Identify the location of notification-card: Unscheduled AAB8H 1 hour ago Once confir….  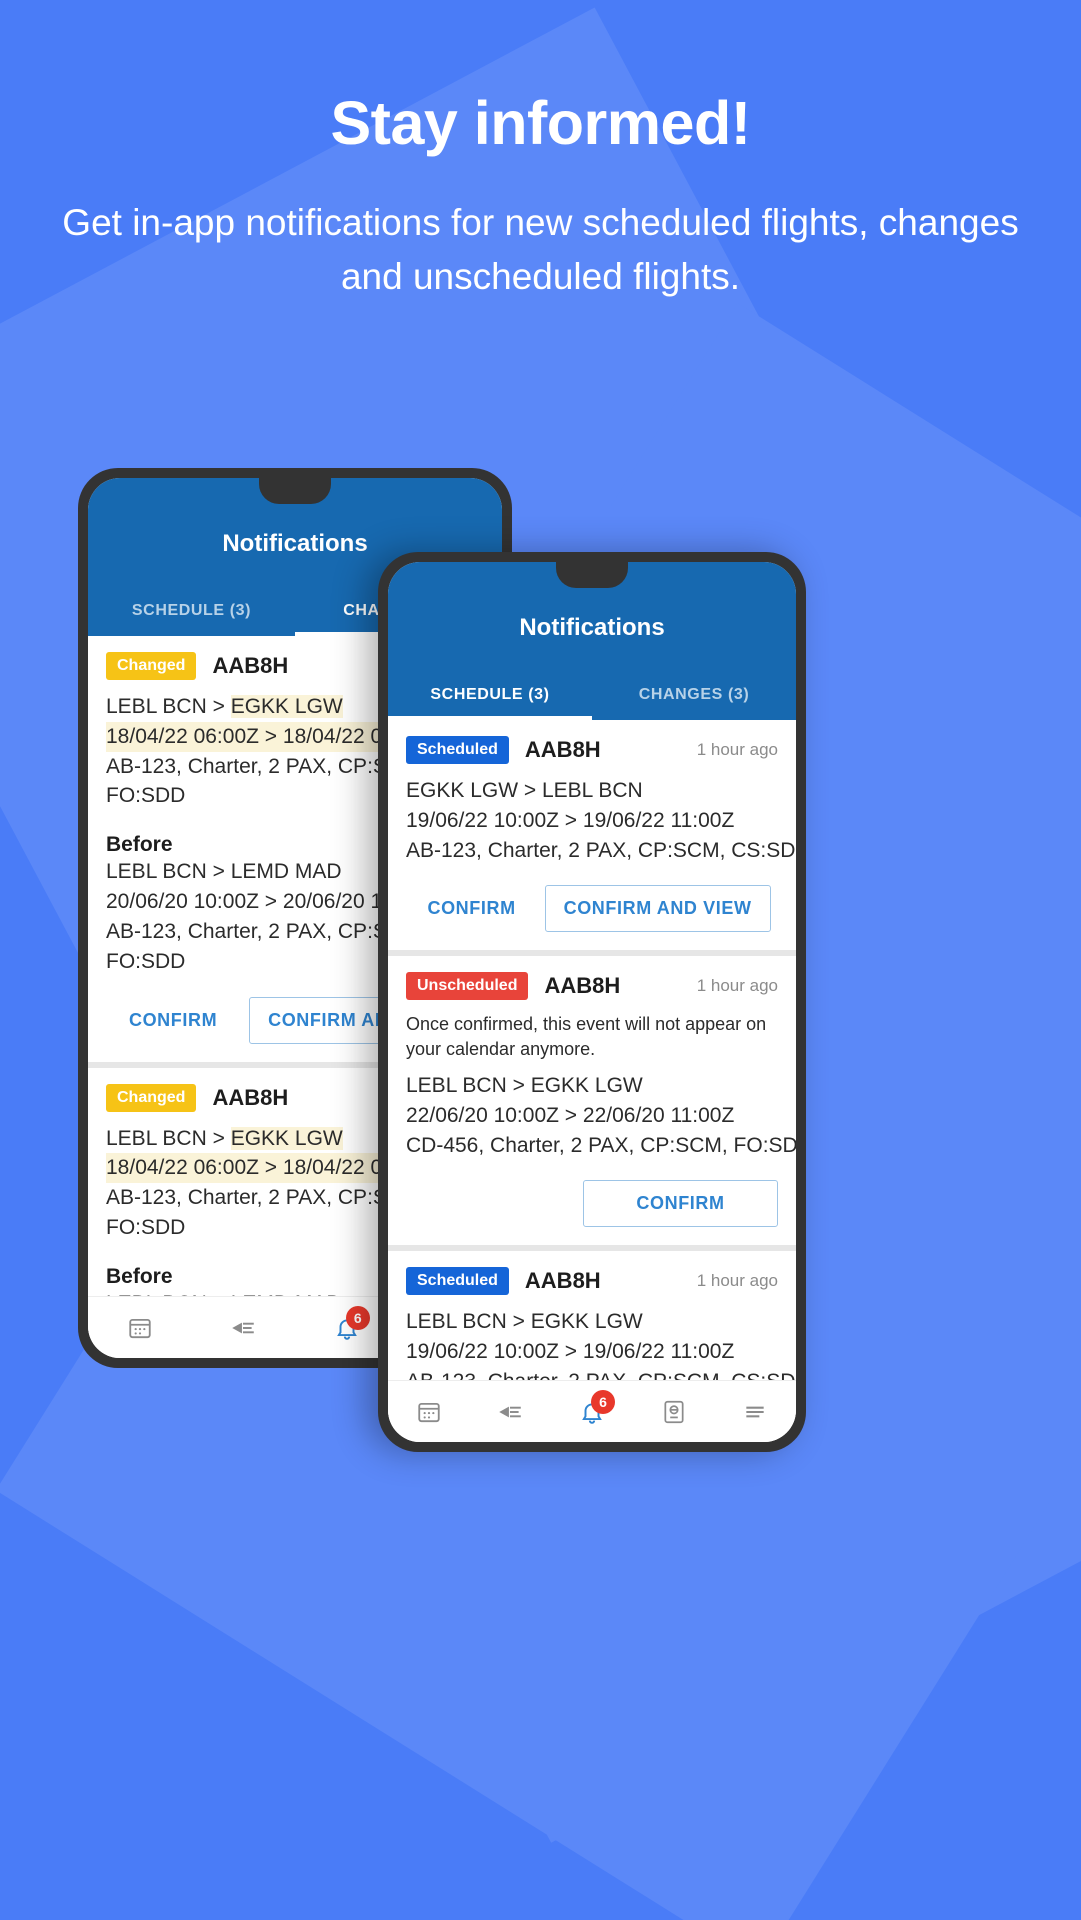
(592, 1101).